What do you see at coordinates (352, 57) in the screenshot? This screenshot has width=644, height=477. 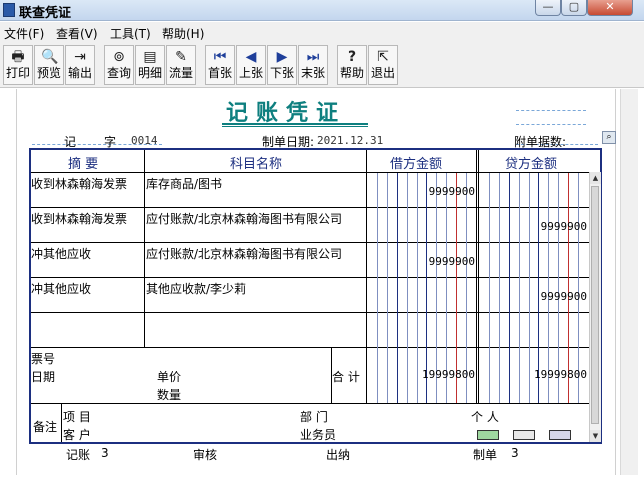 I see `help-icon: ?` at bounding box center [352, 57].